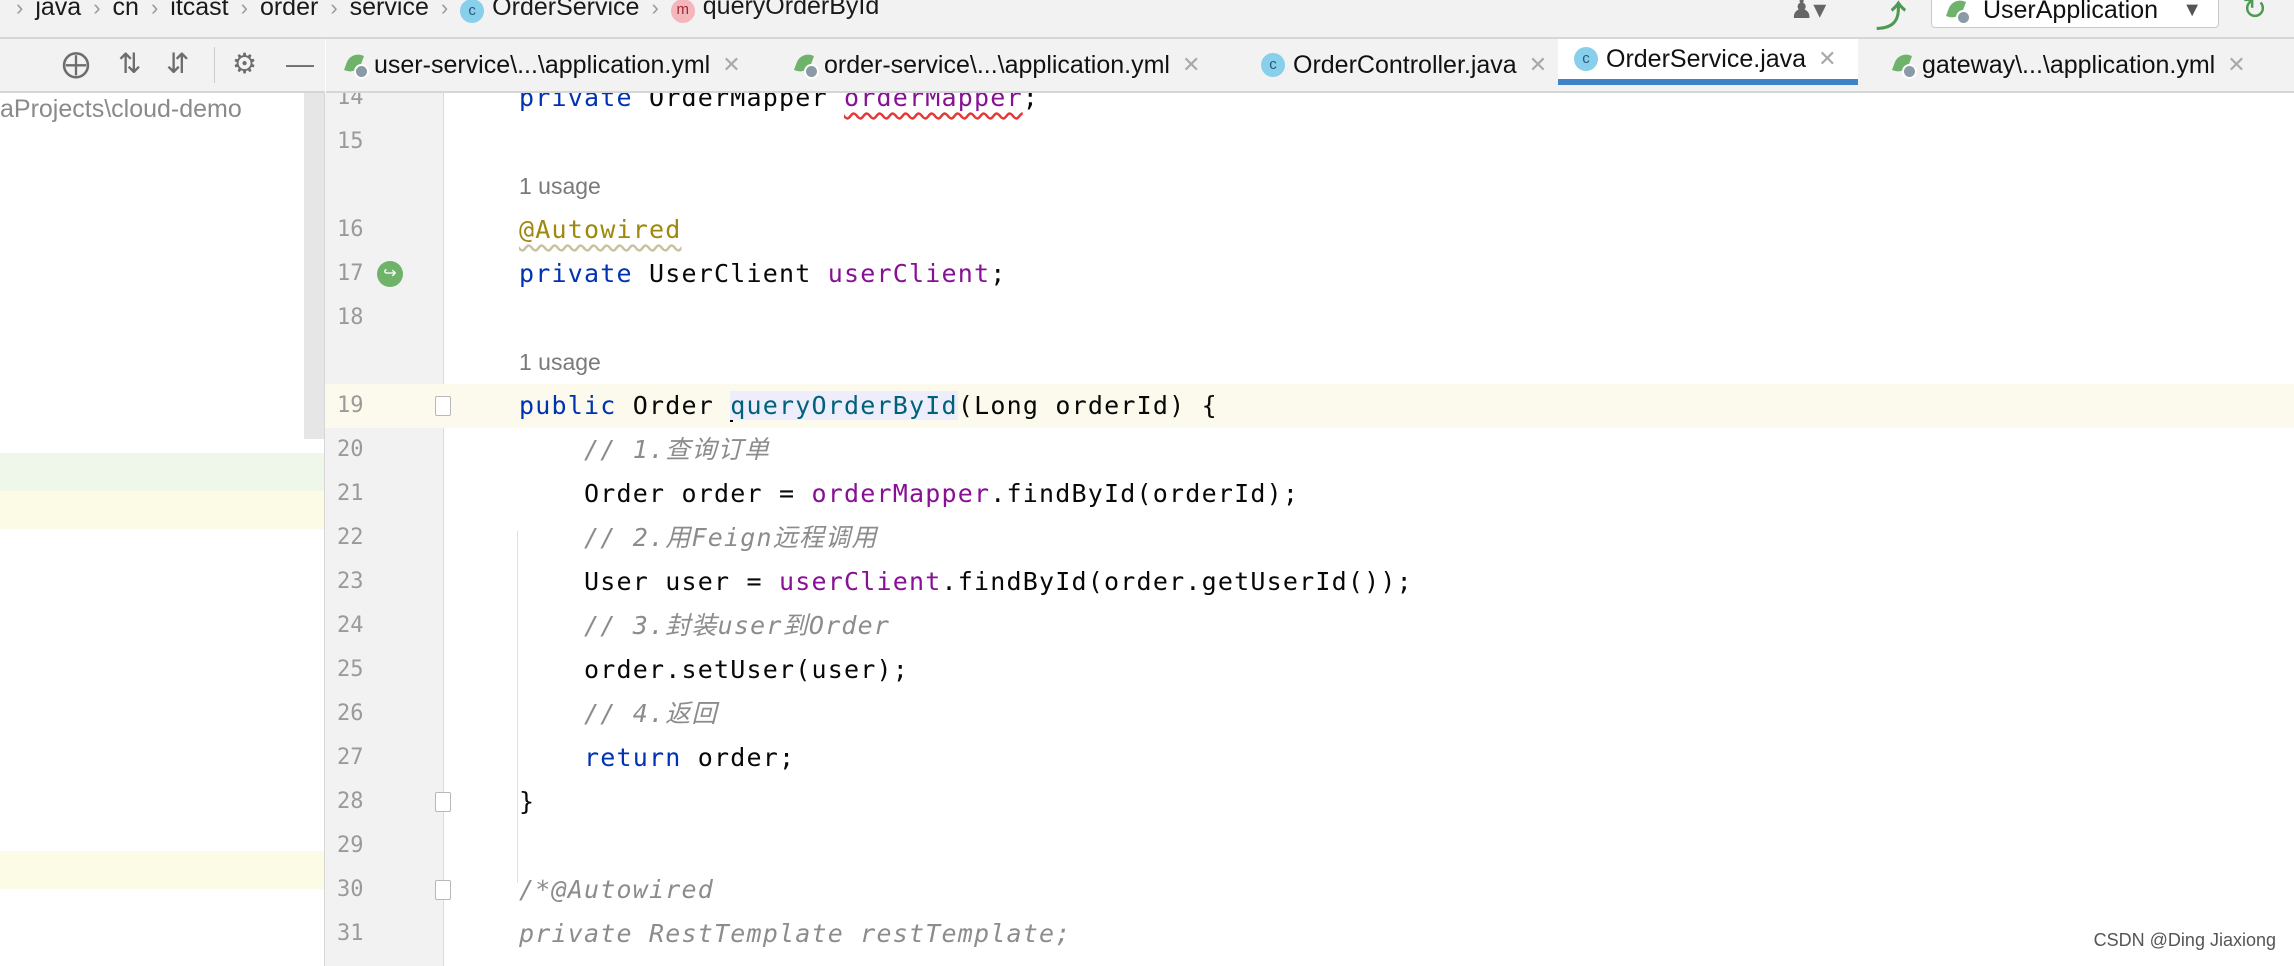 The height and width of the screenshot is (966, 2294). I want to click on line-number: 21, so click(350, 493).